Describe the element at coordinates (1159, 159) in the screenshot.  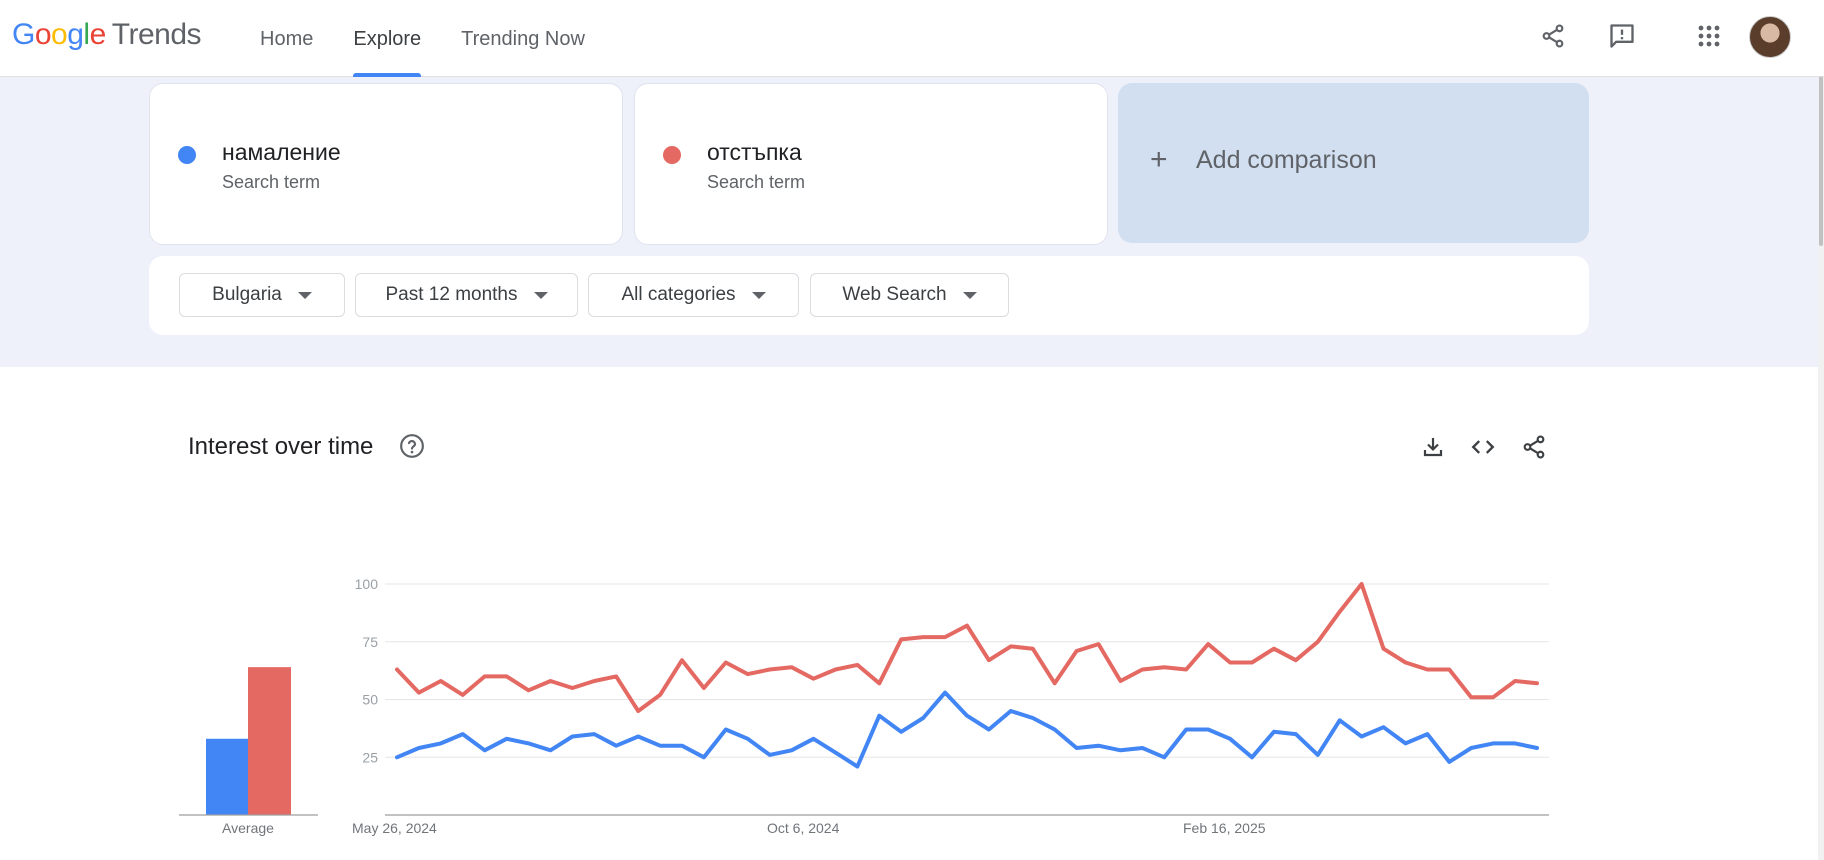
I see `plus-icon: +` at that location.